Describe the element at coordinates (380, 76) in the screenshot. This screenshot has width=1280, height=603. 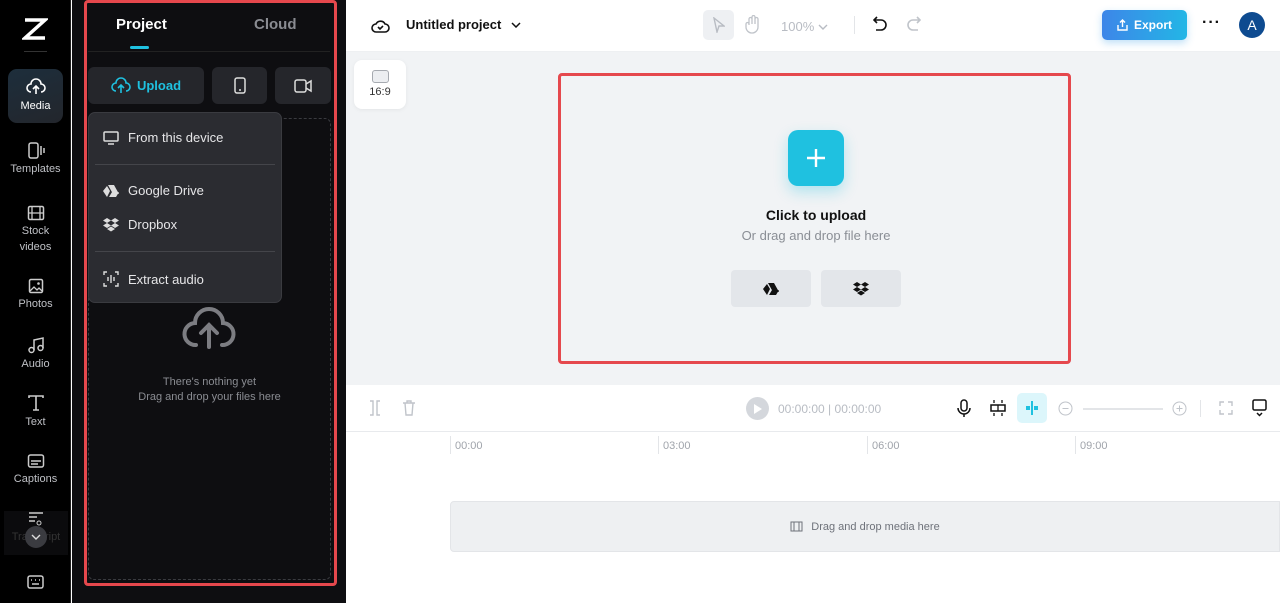
I see `aspect-ratio-icon` at that location.